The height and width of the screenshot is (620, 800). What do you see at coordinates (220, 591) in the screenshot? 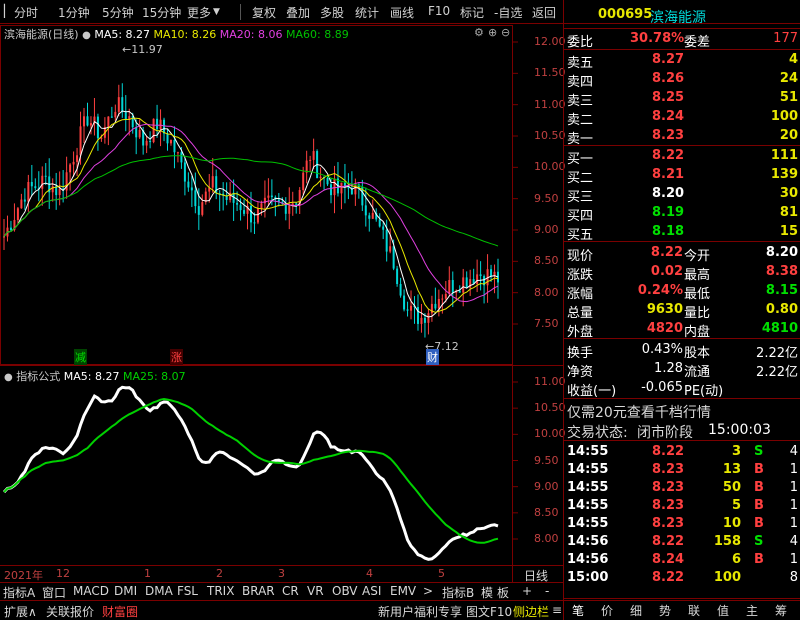
I see `tab-trix: TRIX` at bounding box center [220, 591].